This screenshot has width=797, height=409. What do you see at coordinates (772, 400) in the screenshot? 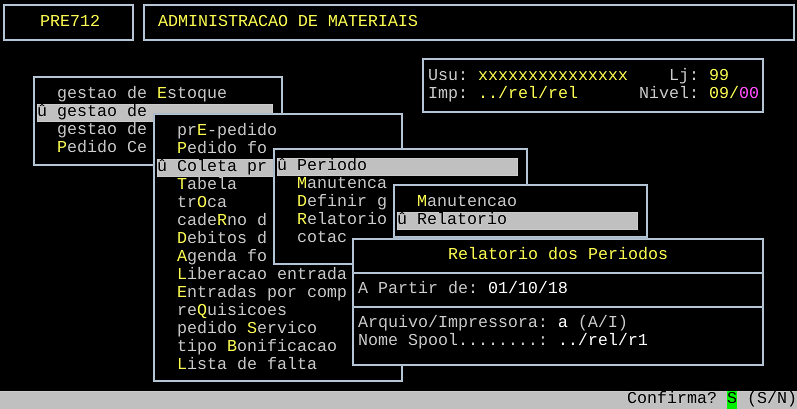
I see `answer-options: (S/N)` at bounding box center [772, 400].